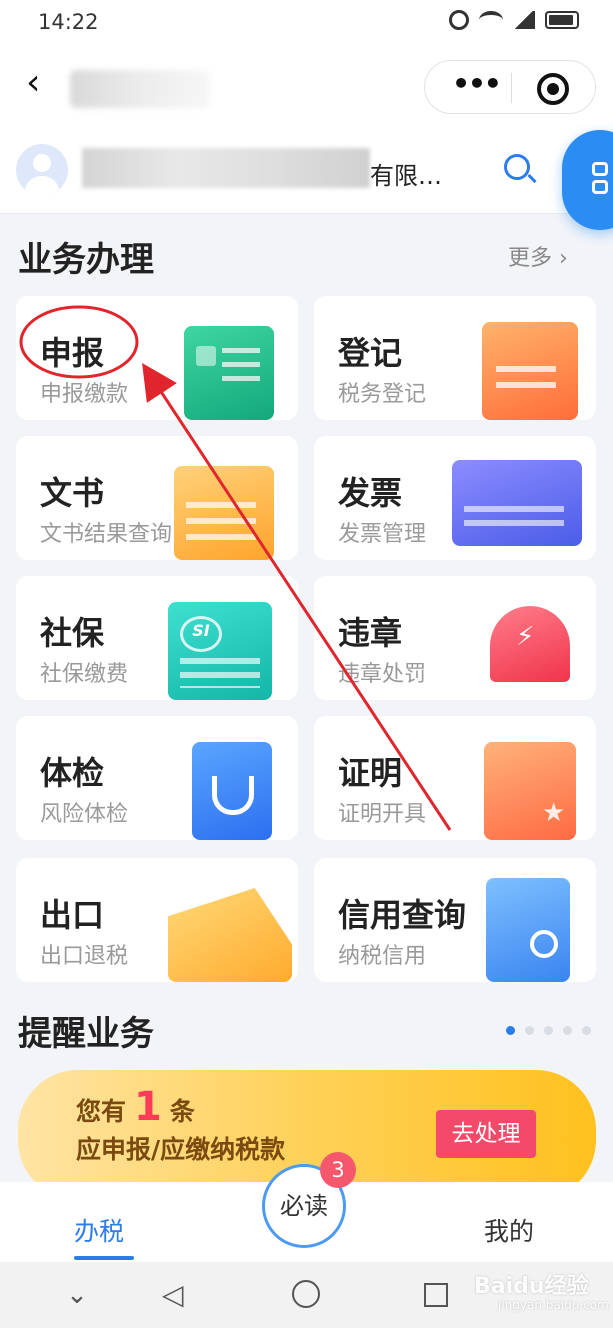 This screenshot has width=613, height=1328. What do you see at coordinates (104, 1258) in the screenshot?
I see `tab-active-indicator` at bounding box center [104, 1258].